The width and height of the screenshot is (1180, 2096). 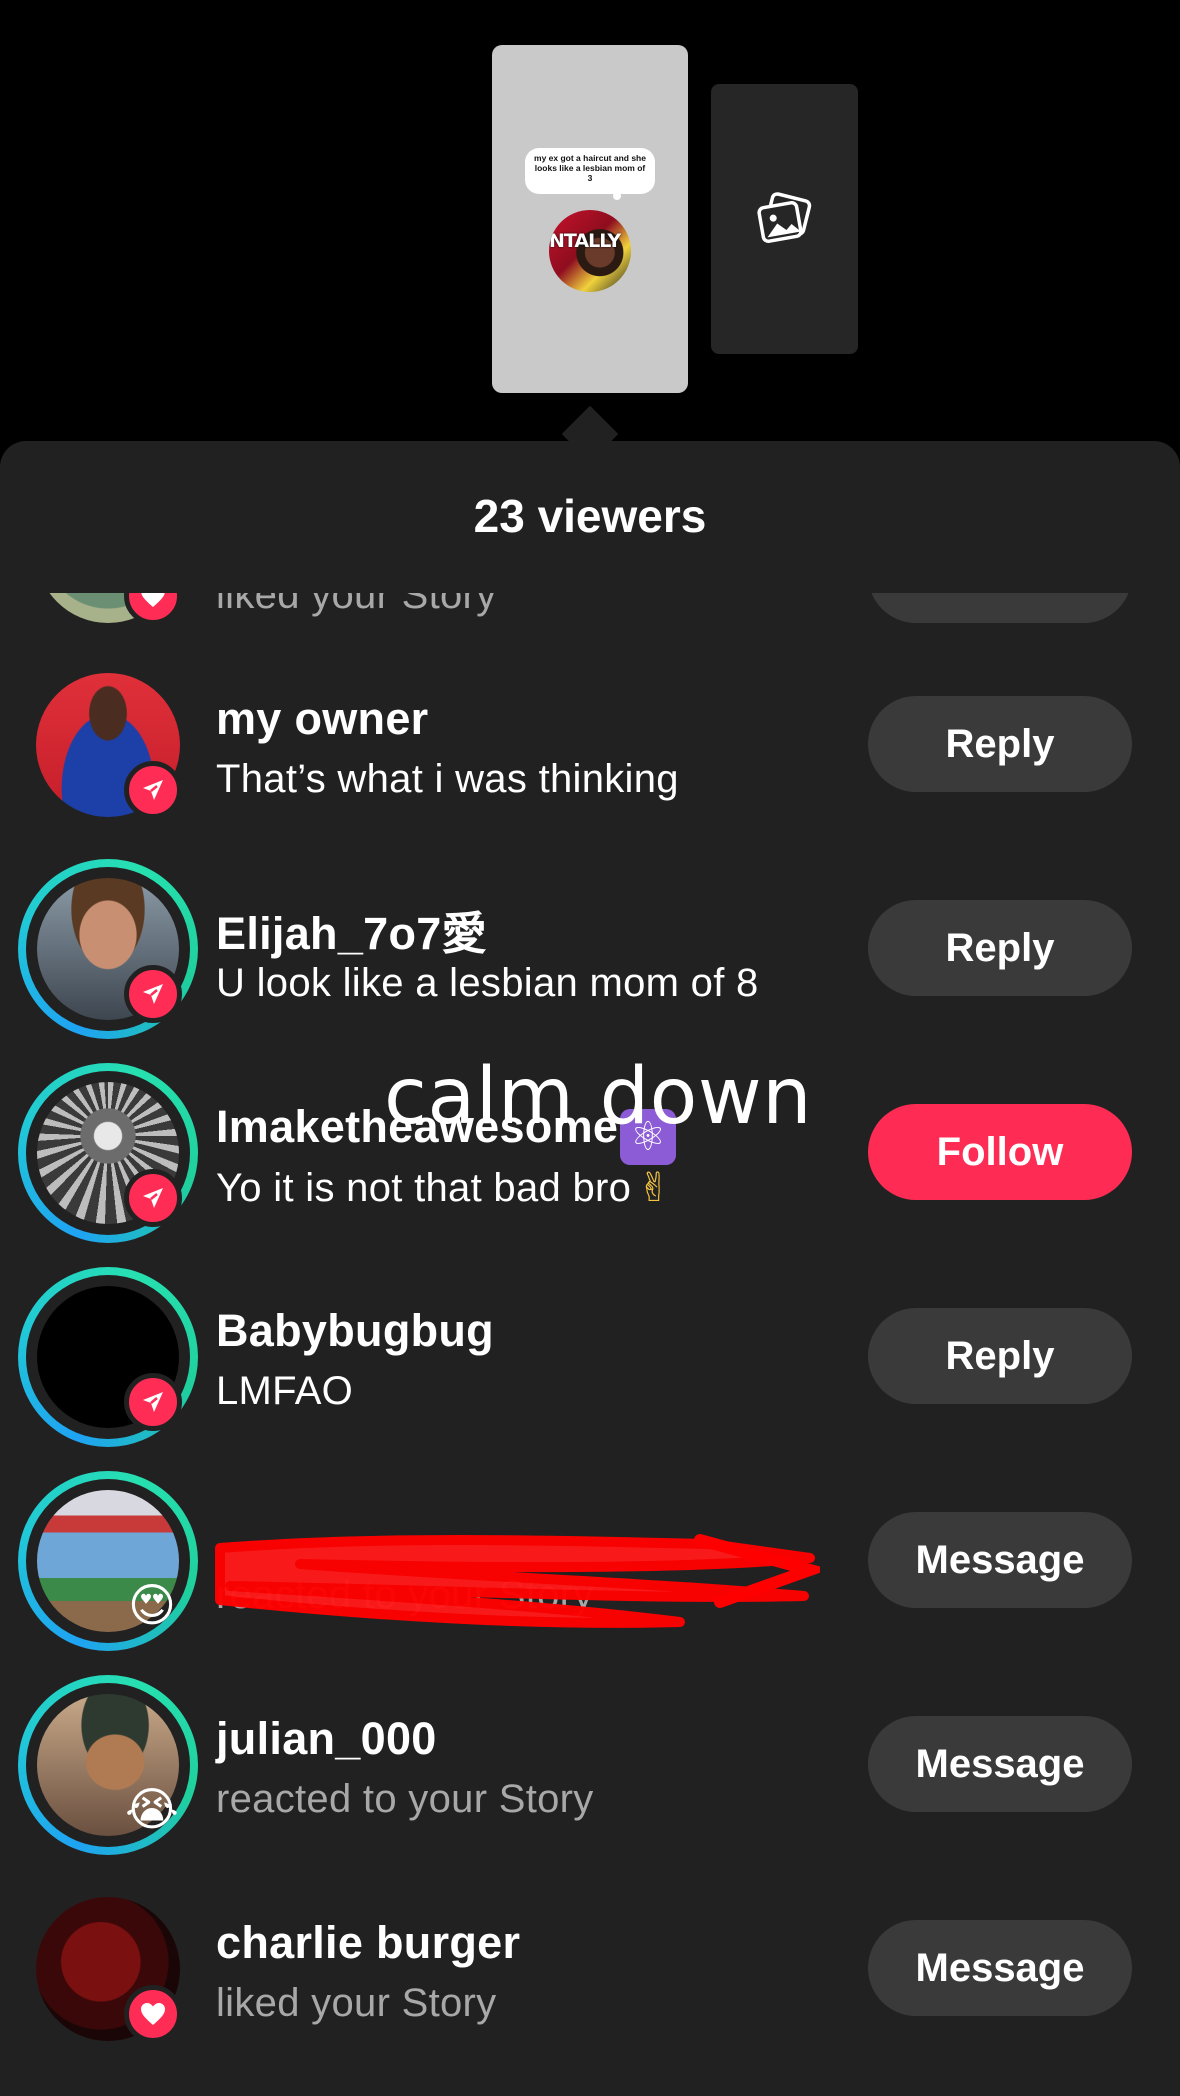 I want to click on viewer-row: charlie burger liked your Story Message, so click(x=590, y=1967).